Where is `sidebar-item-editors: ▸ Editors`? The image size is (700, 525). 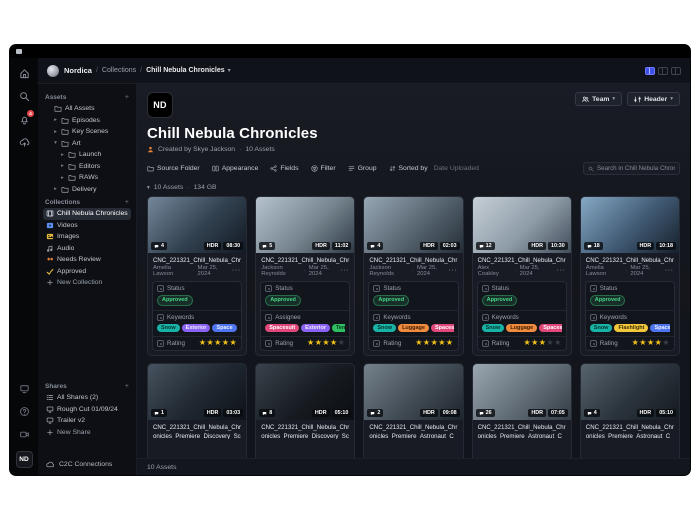 sidebar-item-editors: ▸ Editors is located at coordinates (87, 167).